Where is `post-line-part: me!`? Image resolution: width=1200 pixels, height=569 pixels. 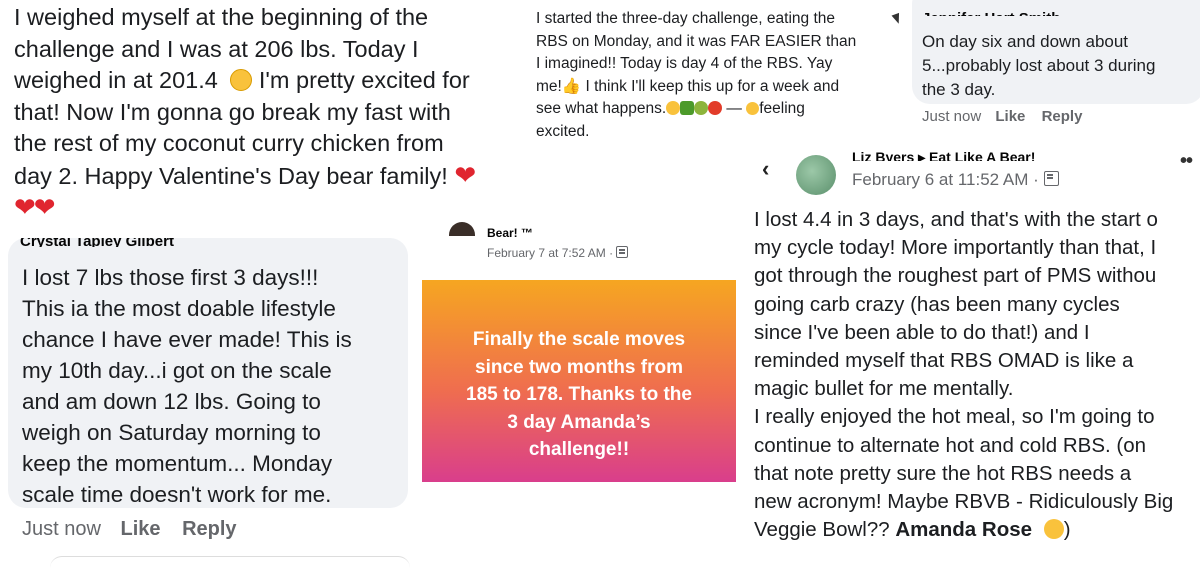
post-line-part: me! is located at coordinates (549, 86).